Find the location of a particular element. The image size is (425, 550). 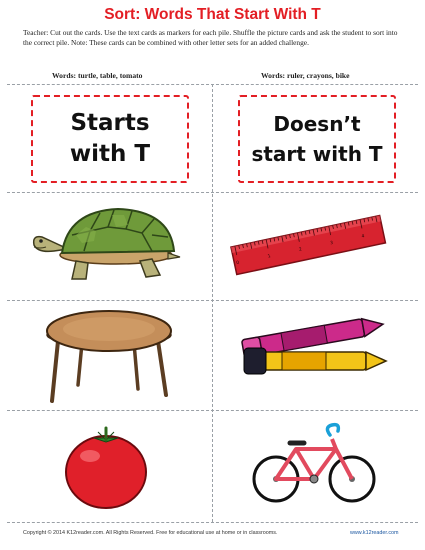

card-line: Doesn’t is located at coordinates (317, 124).